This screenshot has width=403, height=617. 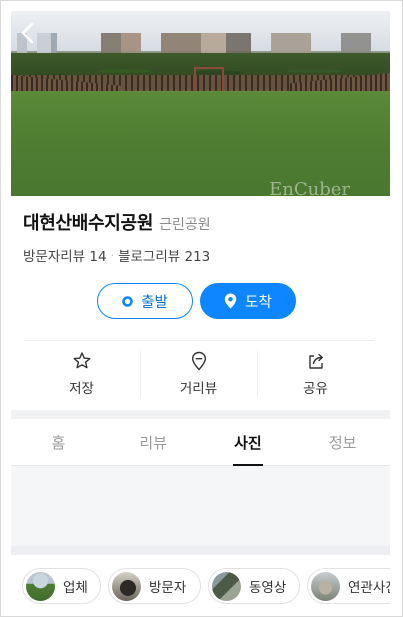 What do you see at coordinates (168, 588) in the screenshot?
I see `chip-visitor-label: 방문자` at bounding box center [168, 588].